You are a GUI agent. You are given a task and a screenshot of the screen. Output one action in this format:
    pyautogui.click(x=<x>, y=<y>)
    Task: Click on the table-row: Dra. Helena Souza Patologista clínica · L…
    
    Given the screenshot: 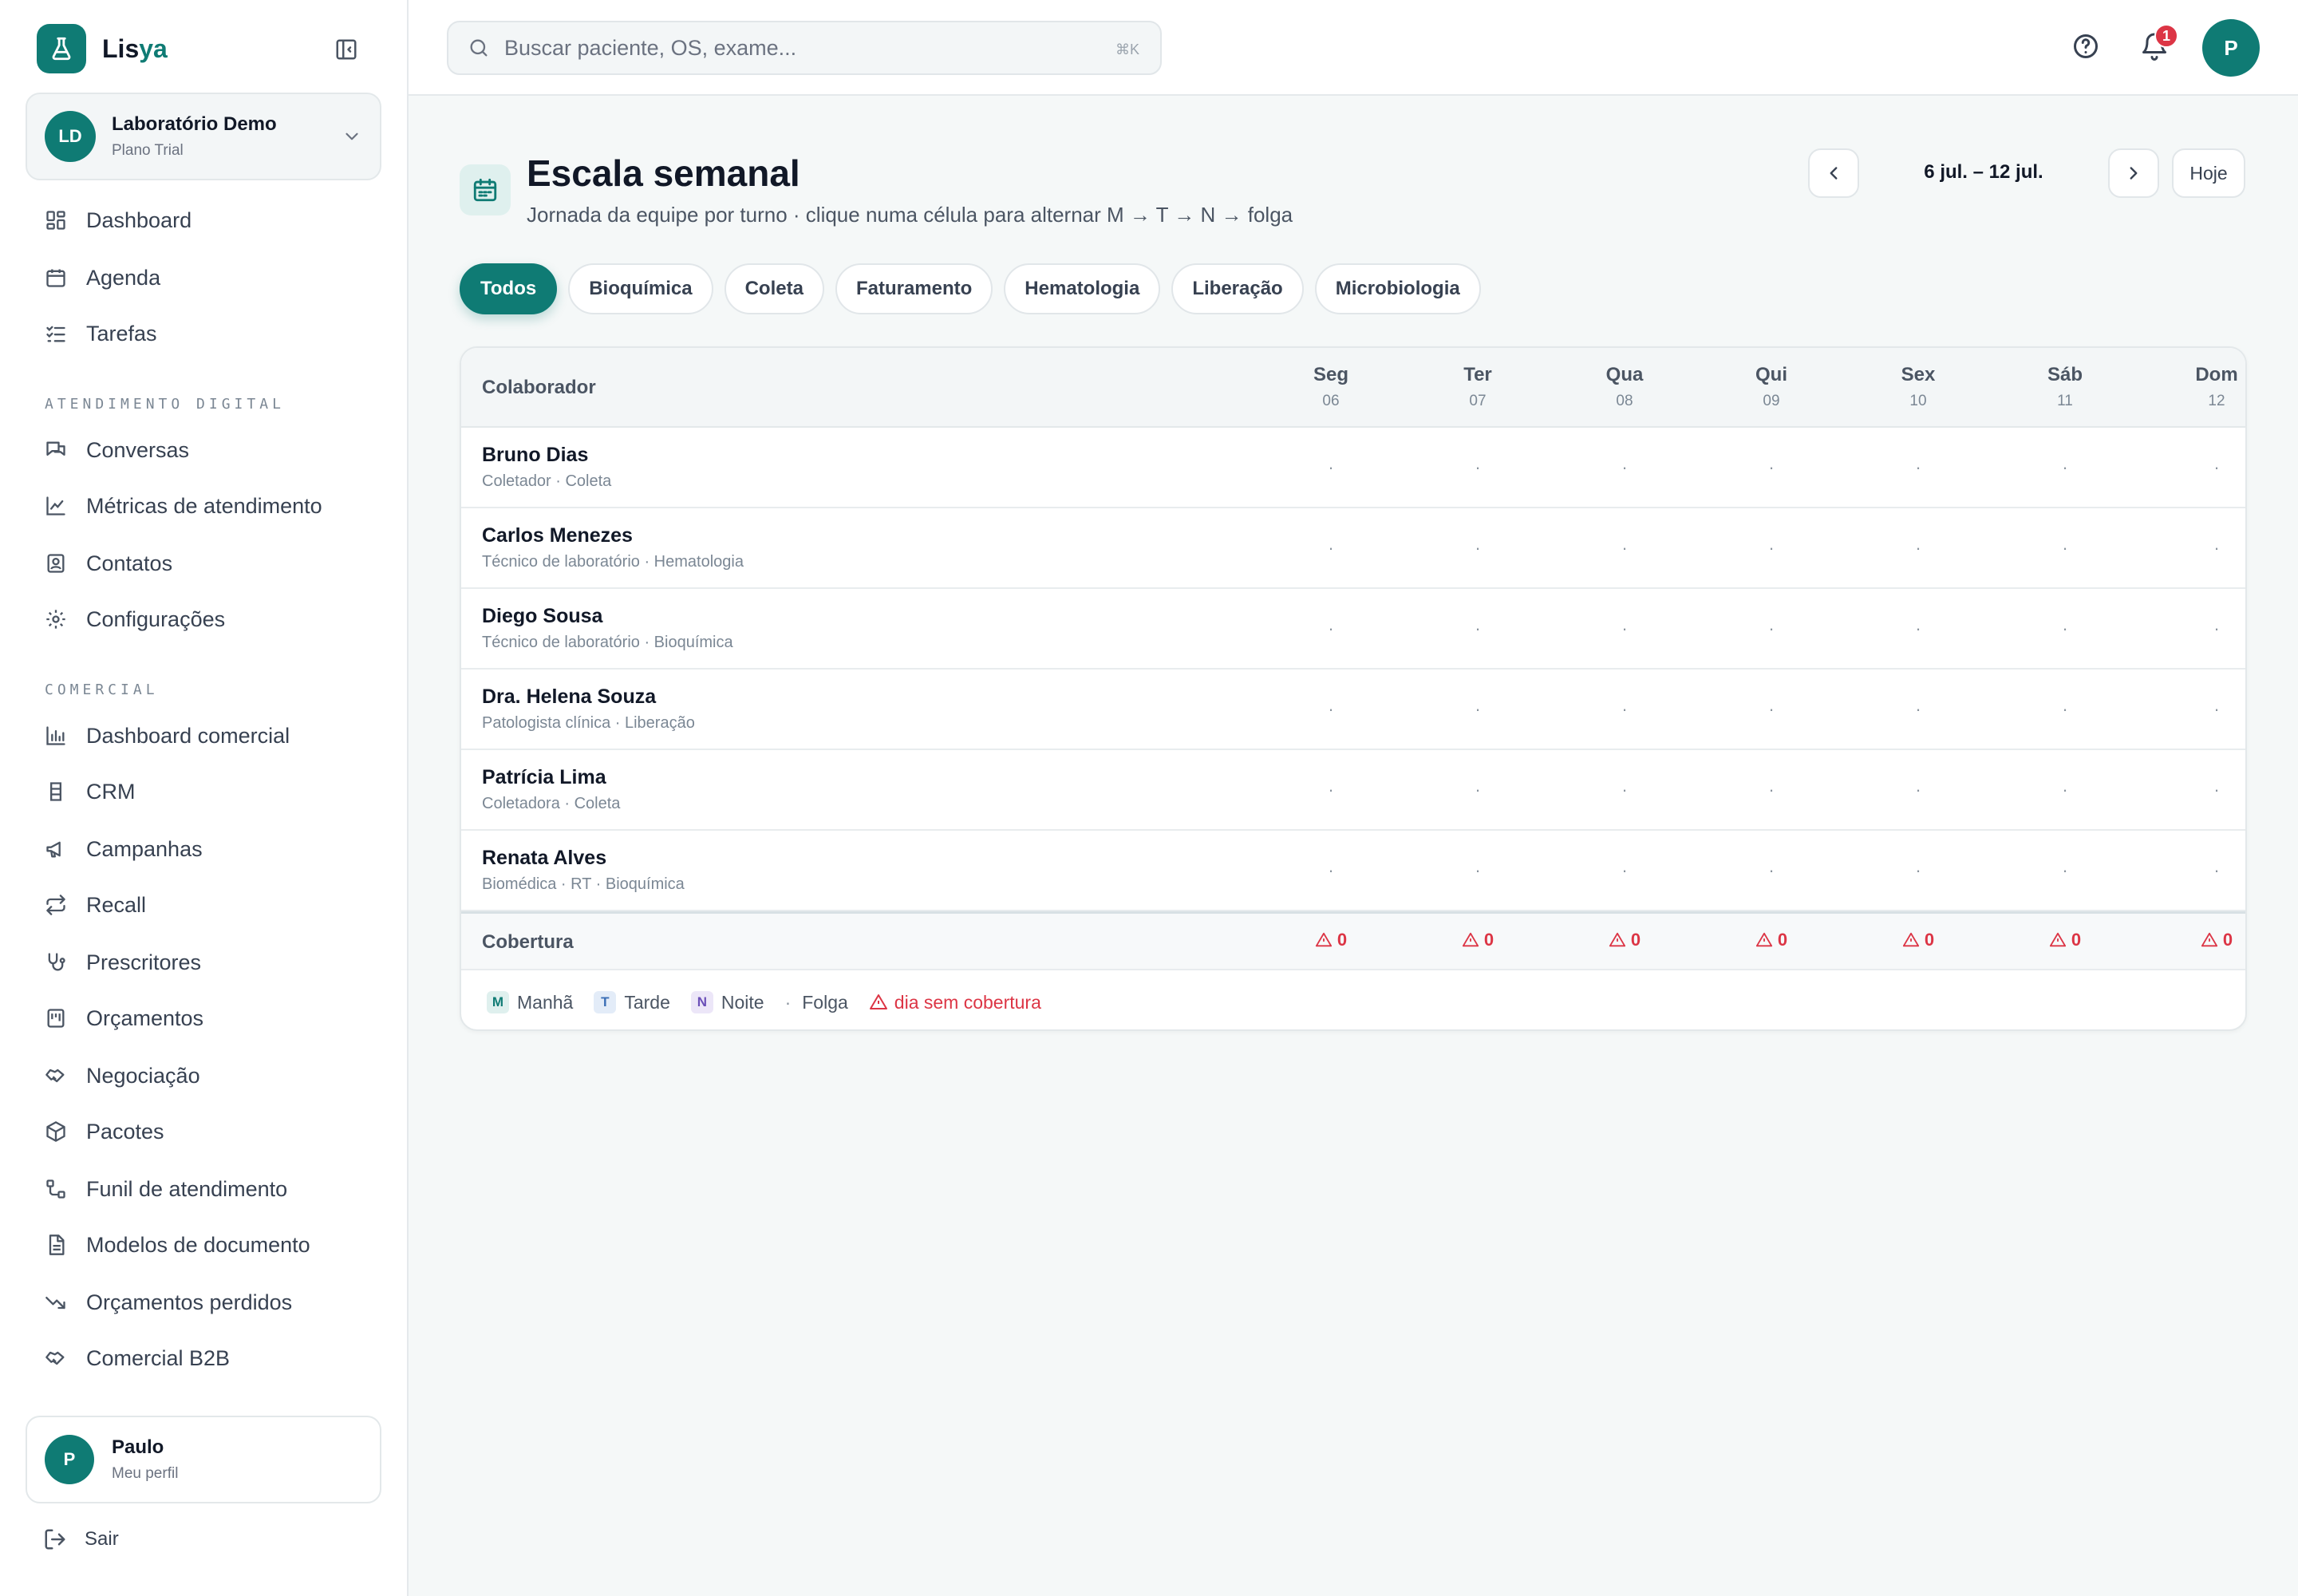 What is the action you would take?
    pyautogui.click(x=1353, y=710)
    